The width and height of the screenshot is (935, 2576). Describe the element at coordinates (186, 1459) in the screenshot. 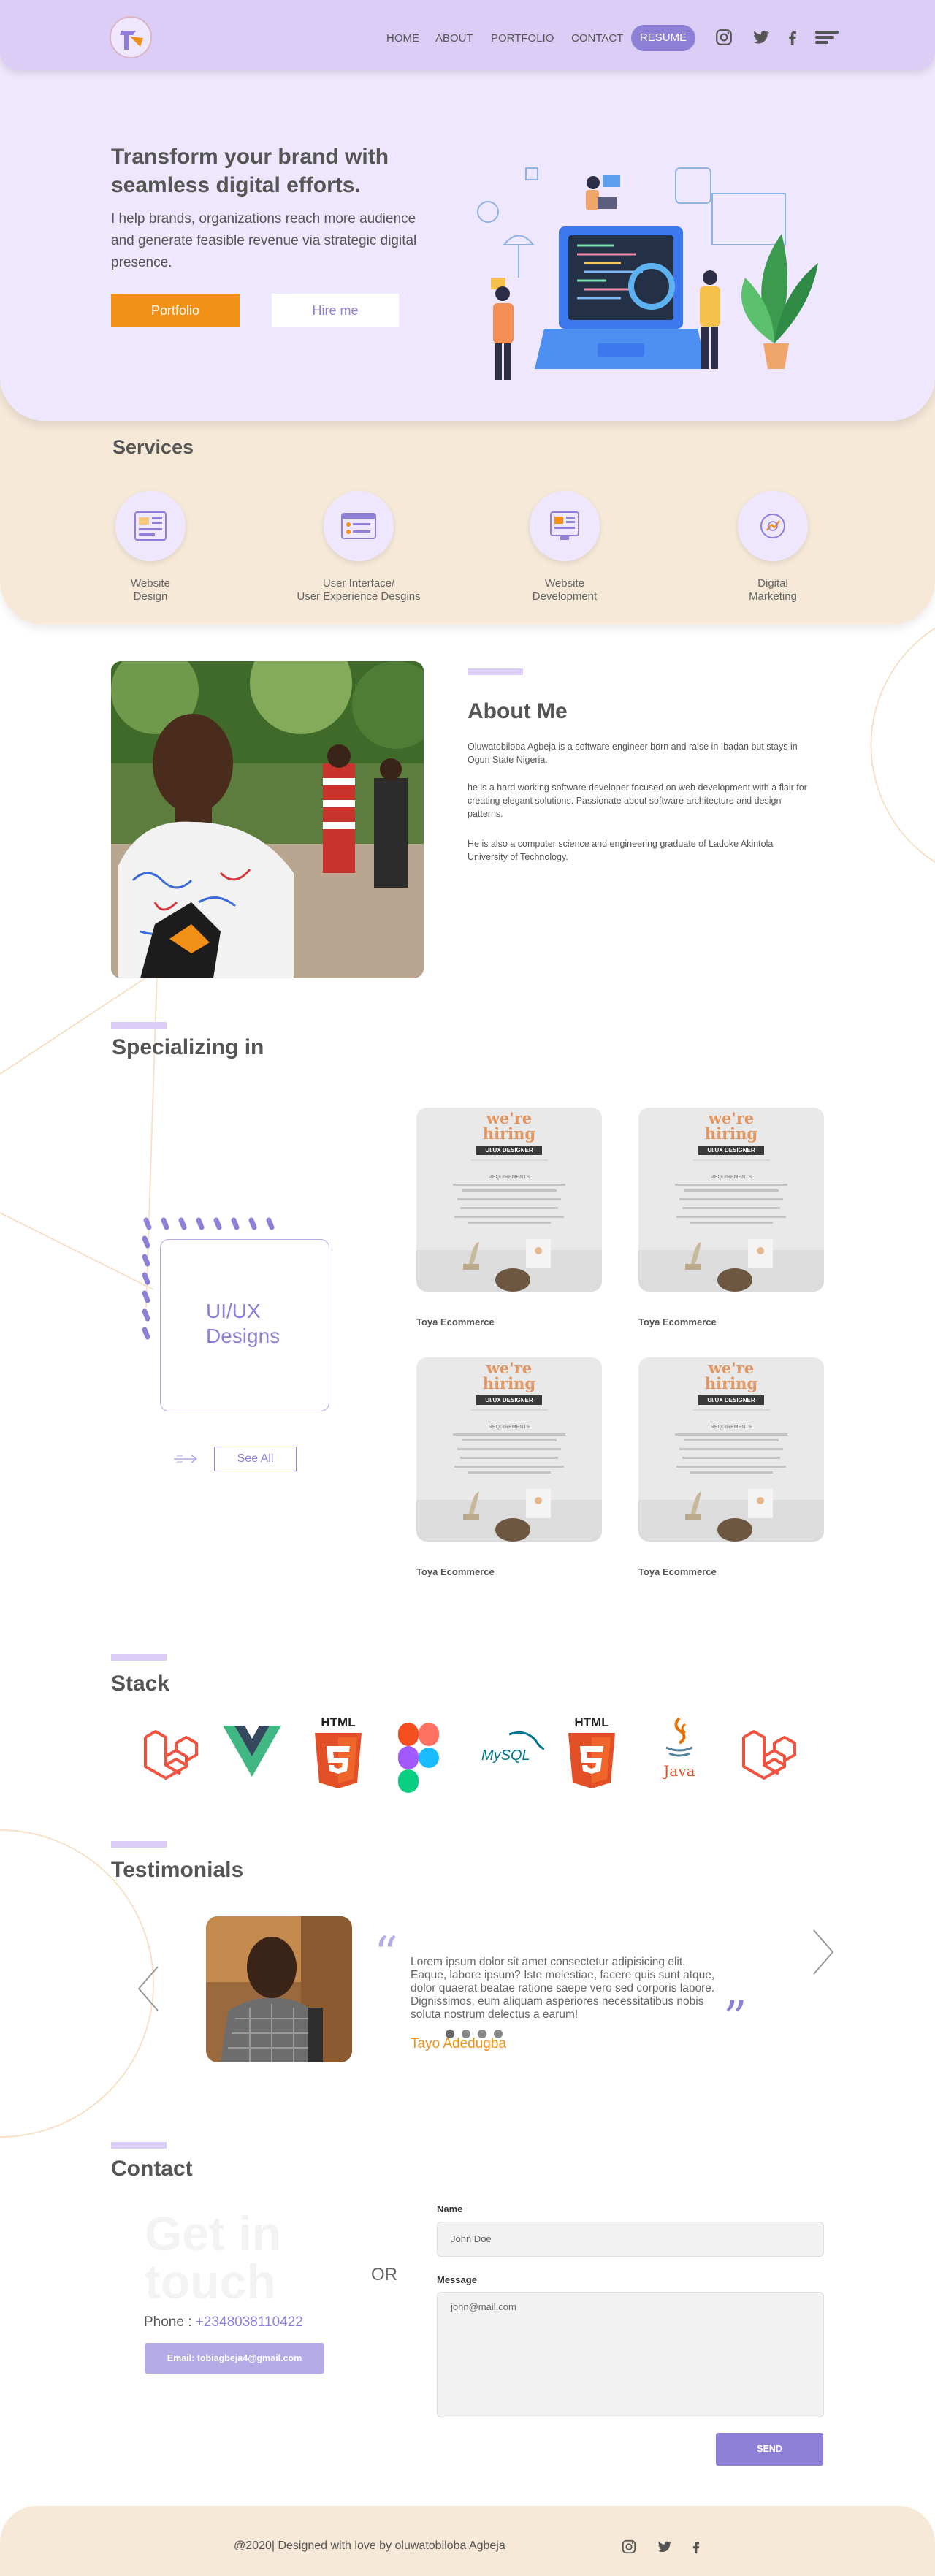

I see `arrow-right-icon` at that location.